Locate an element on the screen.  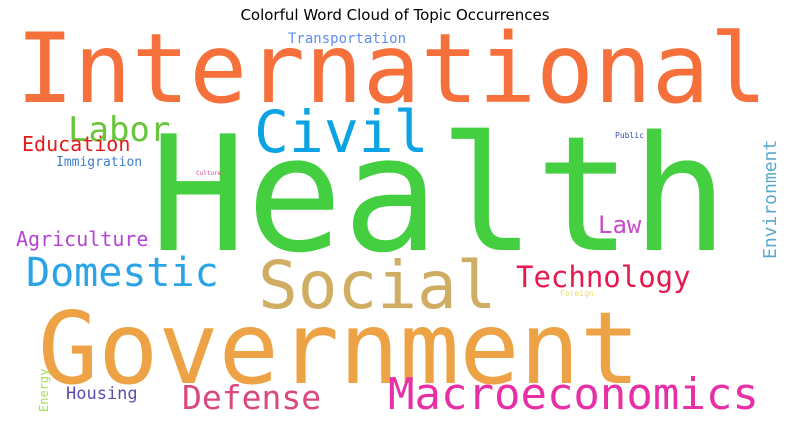
word-culture: Culture is located at coordinates (209, 173).